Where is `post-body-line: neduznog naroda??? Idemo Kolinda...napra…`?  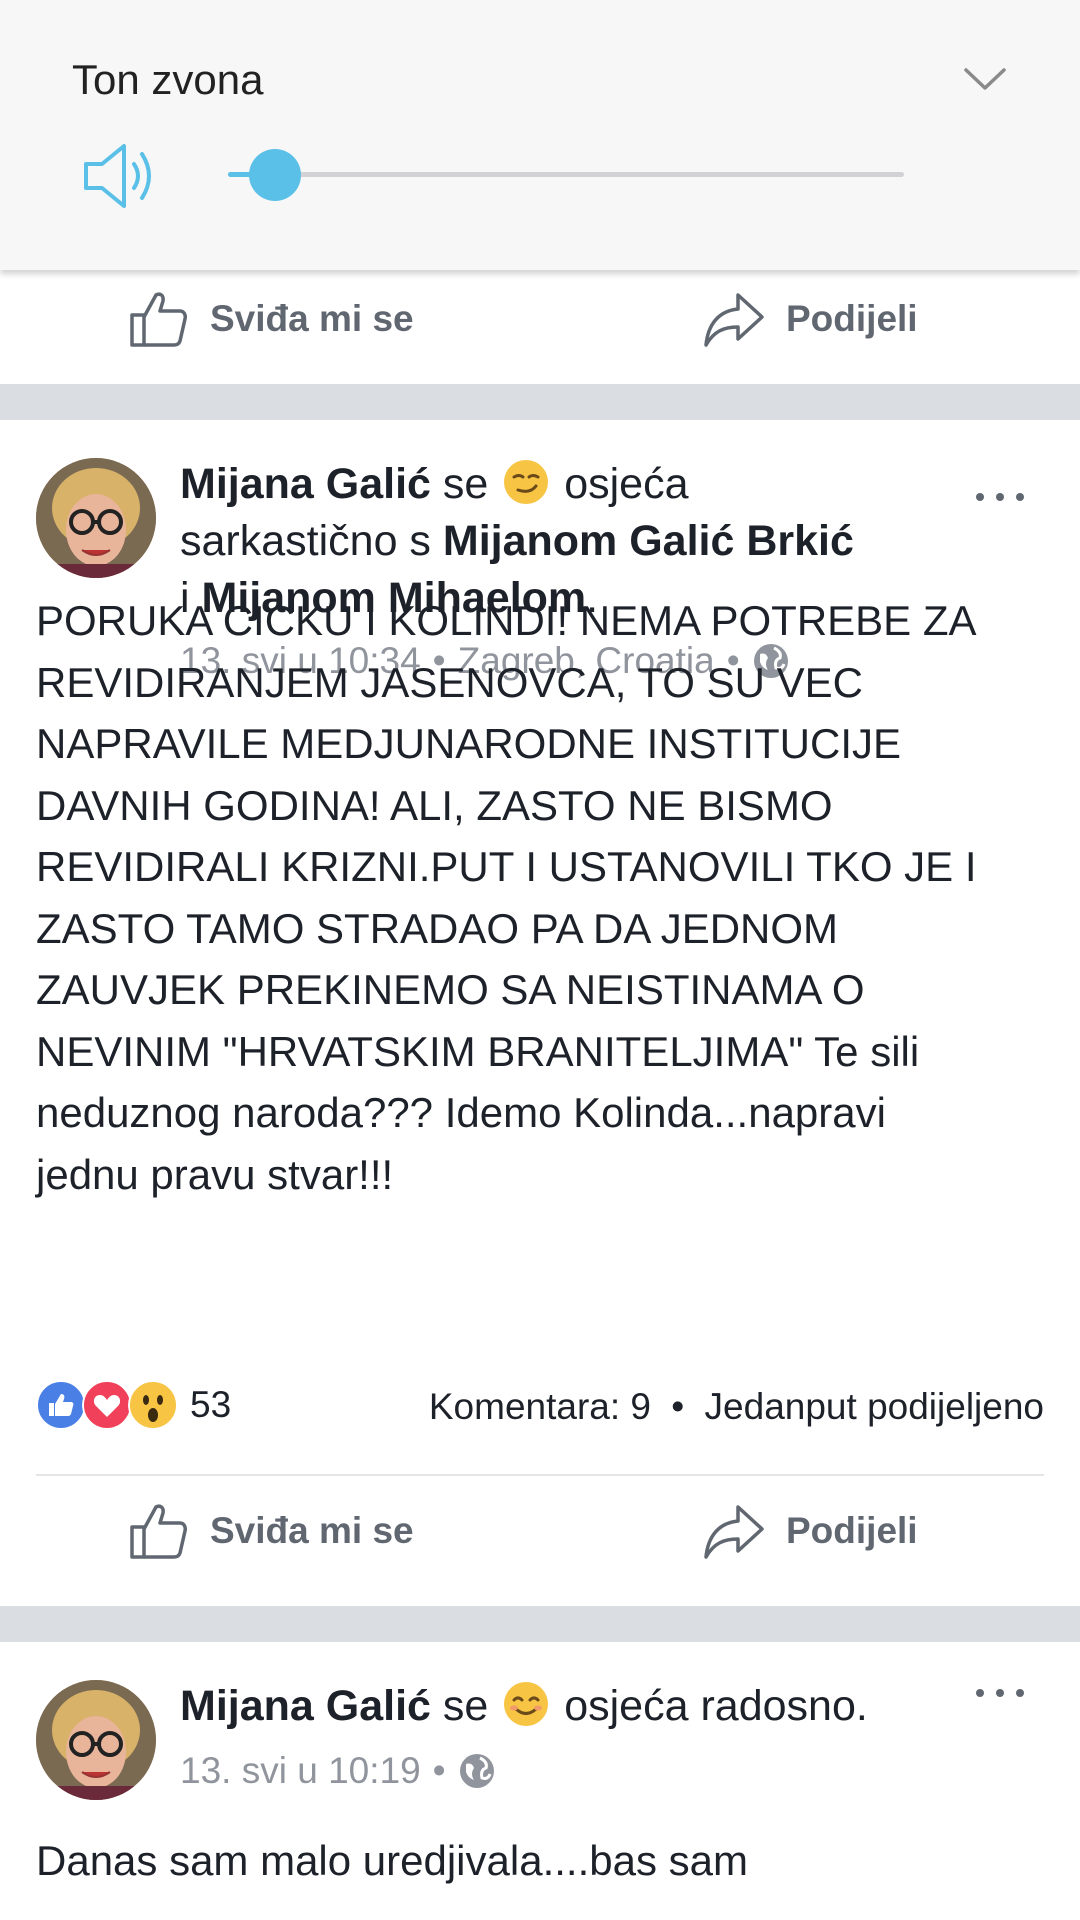 post-body-line: neduznog naroda??? Idemo Kolinda...napra… is located at coordinates (461, 1112).